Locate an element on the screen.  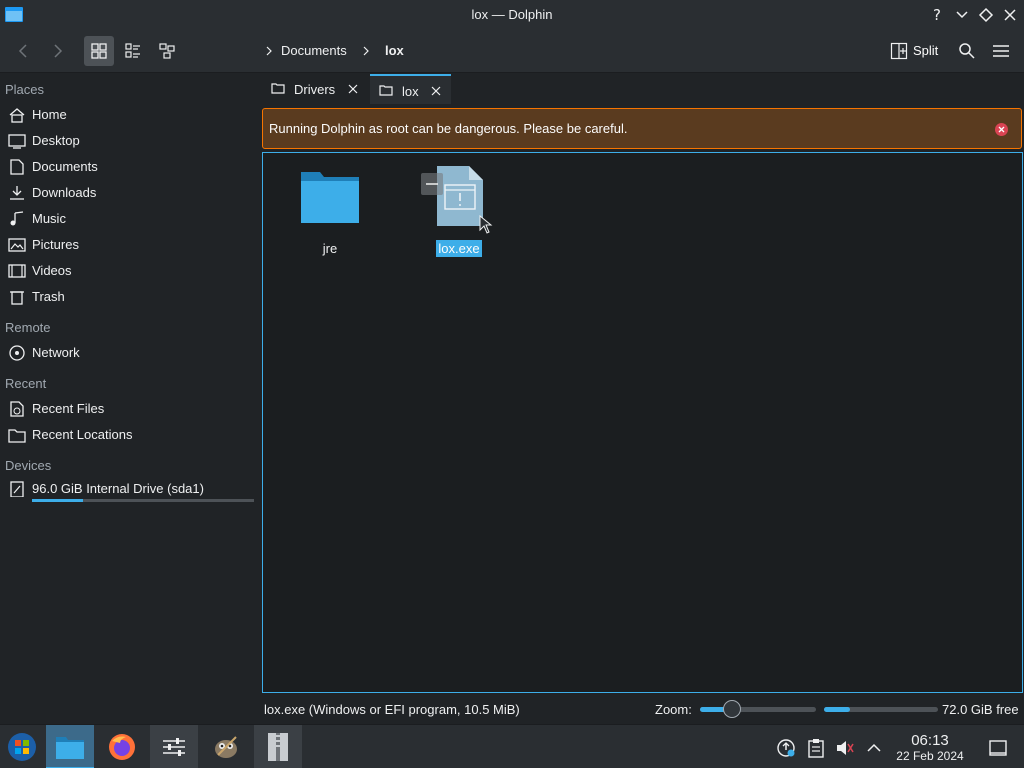
sidebar-item-label: Documents is located at coordinates (65, 166).